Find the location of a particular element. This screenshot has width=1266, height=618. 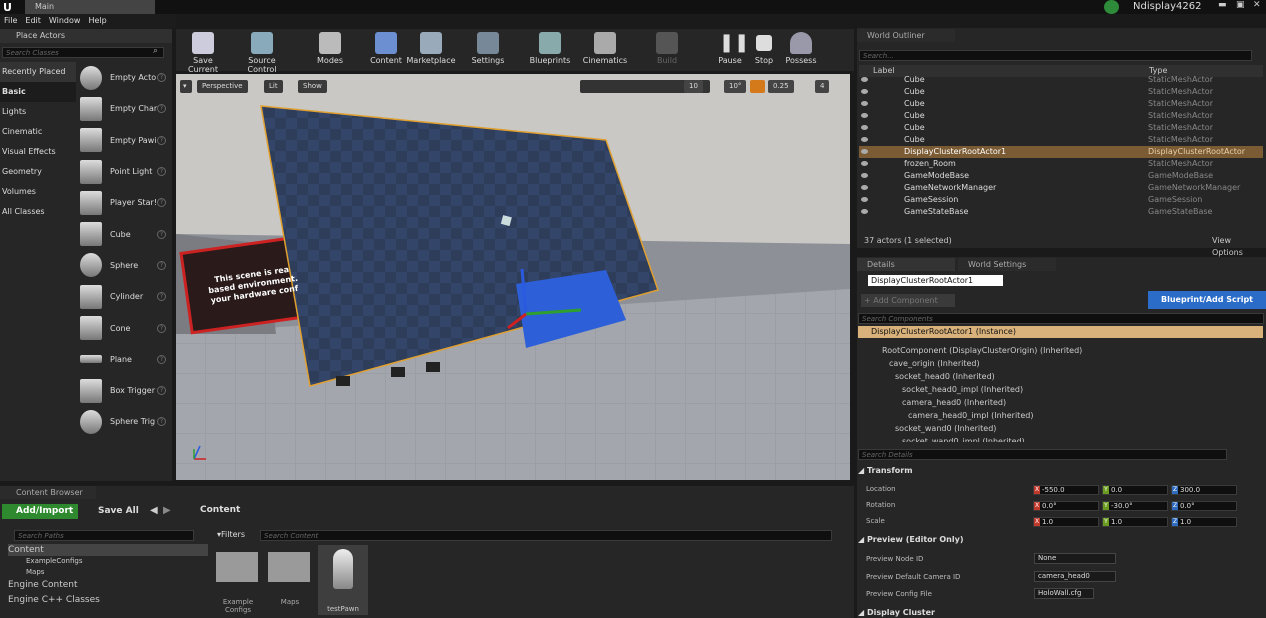

close-icon: ✕ is located at coordinates (1257, 5).